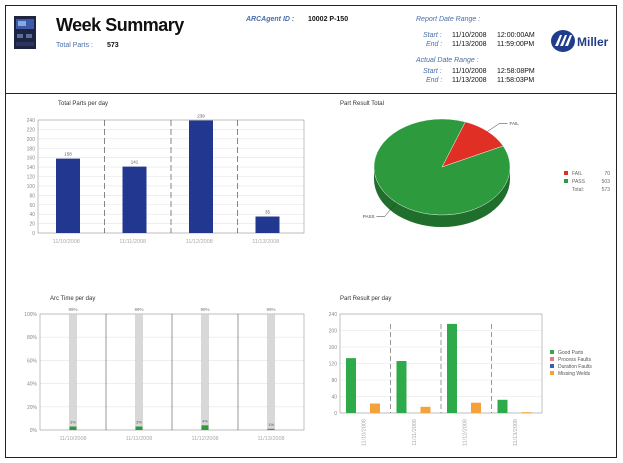 The width and height of the screenshot is (623, 463). What do you see at coordinates (516, 71) in the screenshot?
I see `actual-start-time: 12:58:08PM` at bounding box center [516, 71].